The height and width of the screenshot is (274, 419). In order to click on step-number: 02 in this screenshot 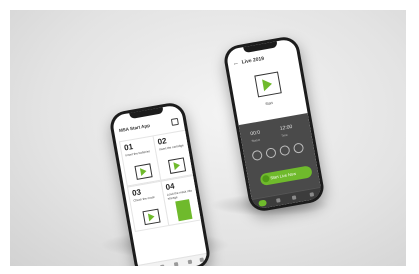, I will do `click(162, 141)`.